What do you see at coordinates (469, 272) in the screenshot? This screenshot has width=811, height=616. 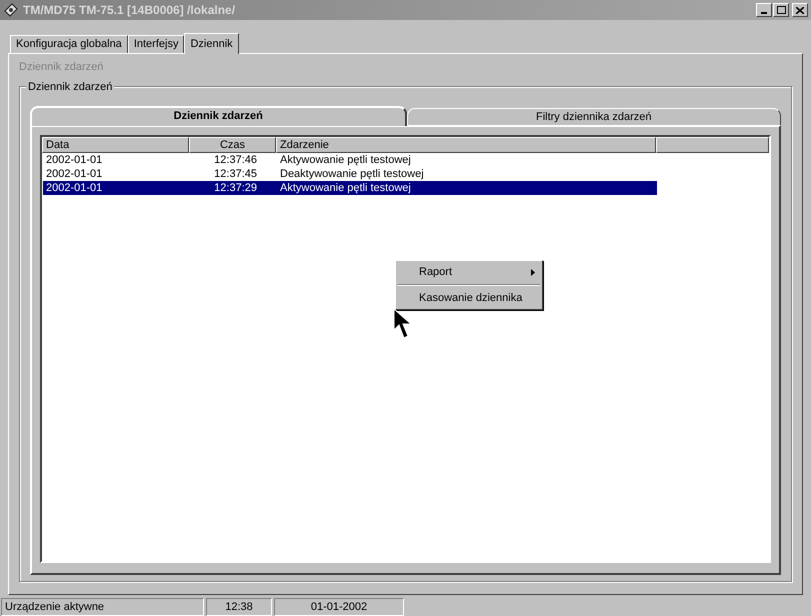 I see `menu-item: Raport` at bounding box center [469, 272].